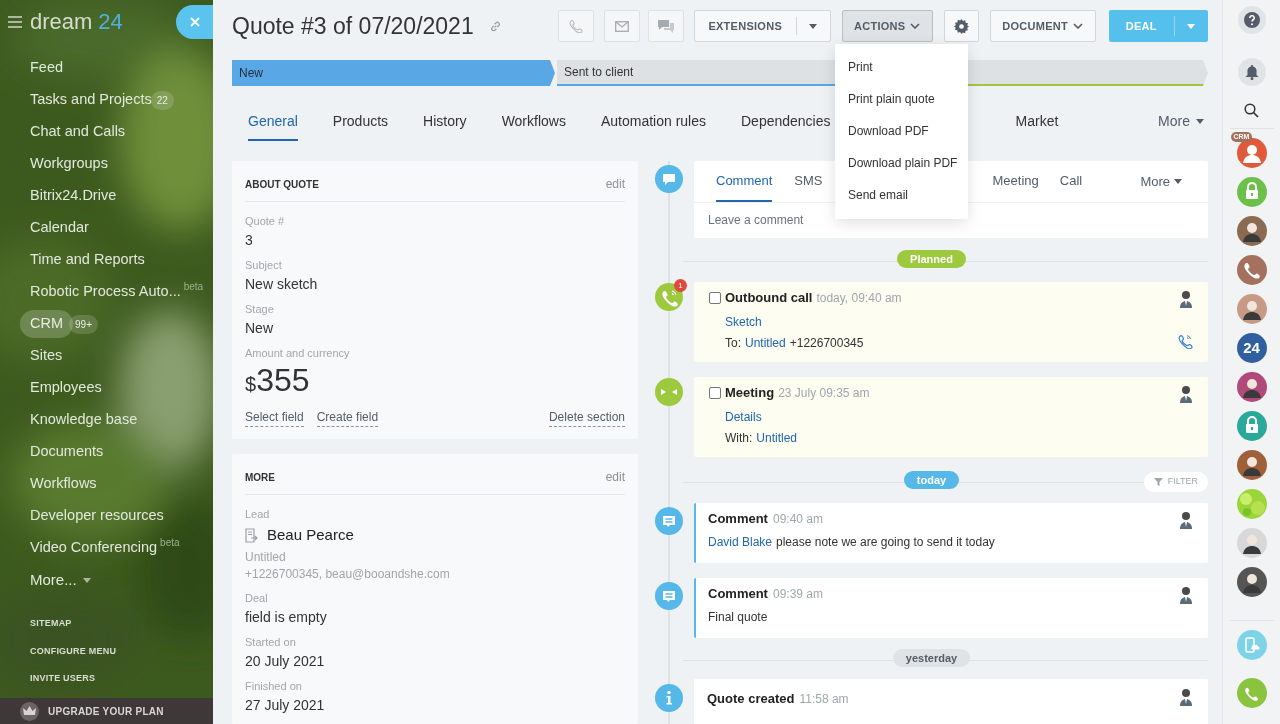 This screenshot has width=1280, height=724. Describe the element at coordinates (264, 265) in the screenshot. I see `field-label: Subject` at that location.